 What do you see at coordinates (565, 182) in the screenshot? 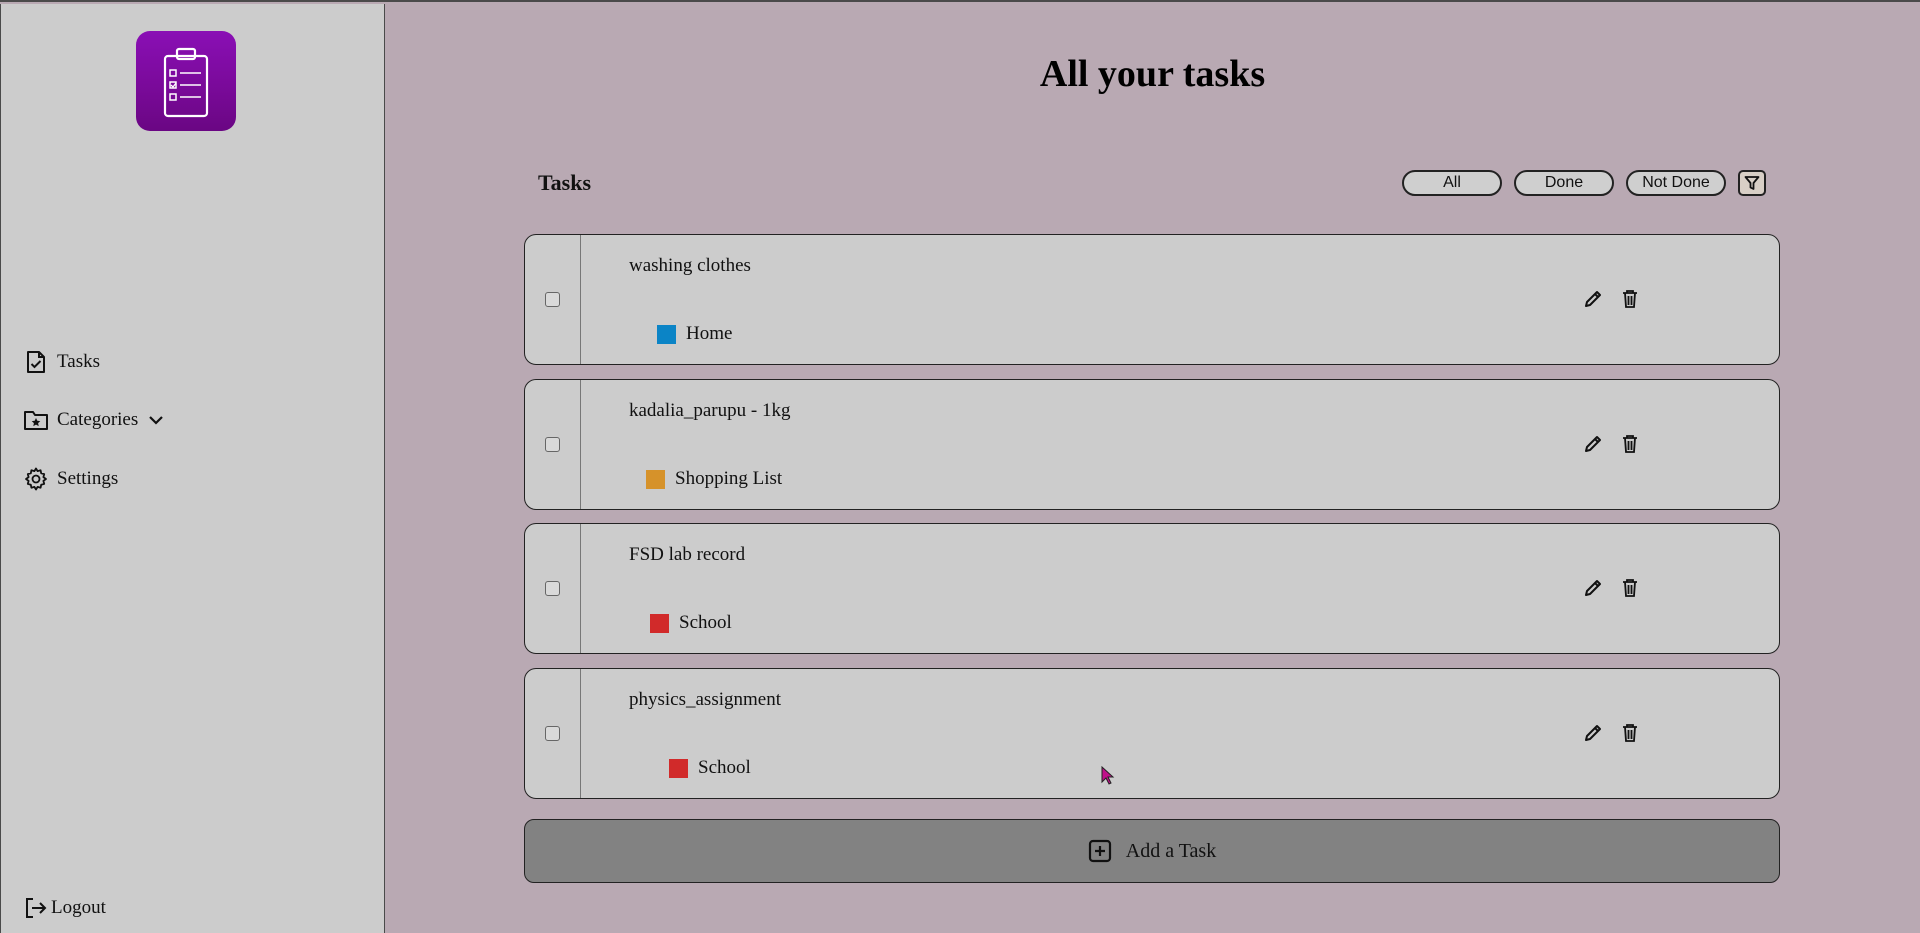
I see `tasks-section-label: Tasks` at bounding box center [565, 182].